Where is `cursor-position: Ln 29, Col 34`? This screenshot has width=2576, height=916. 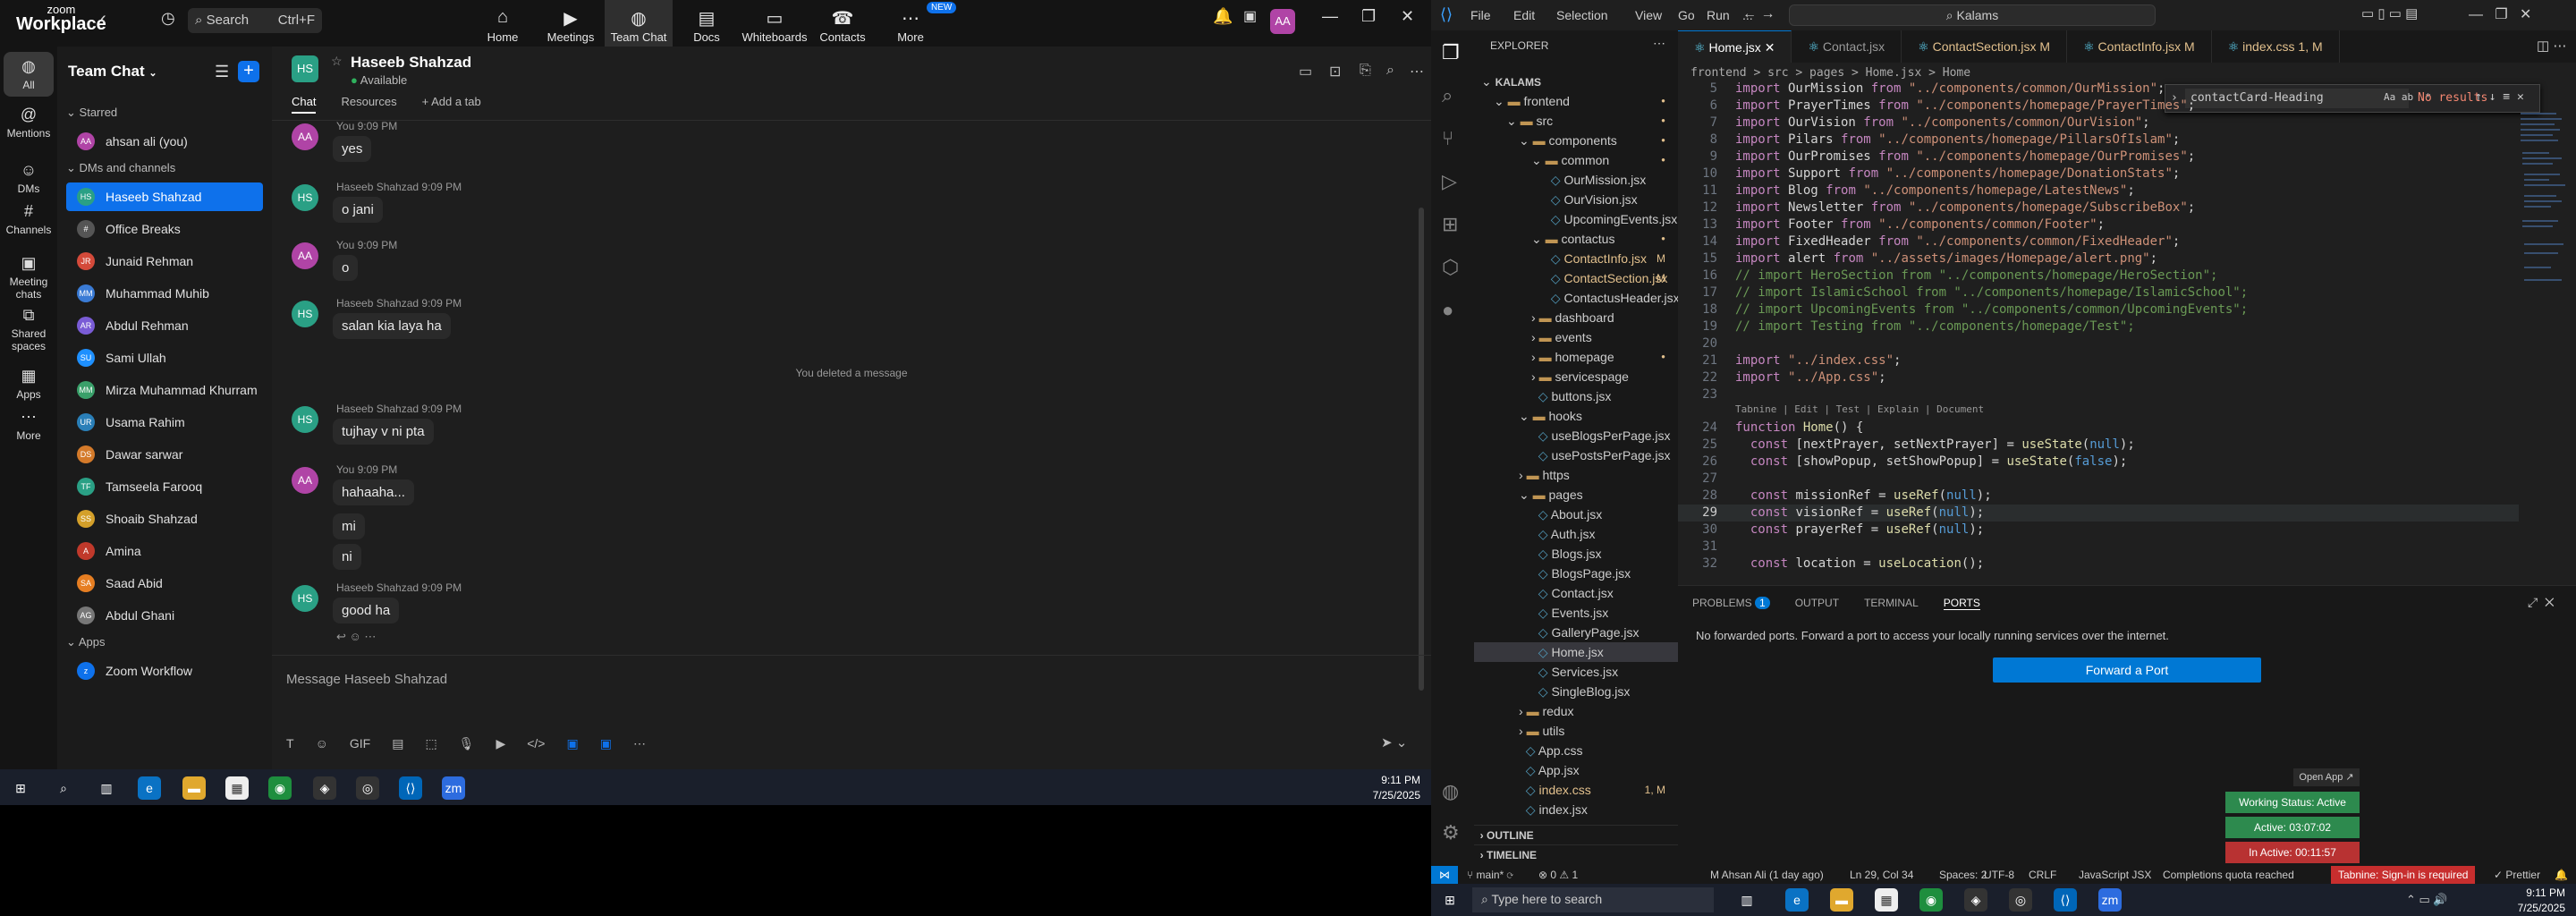
cursor-position: Ln 29, Col 34 is located at coordinates (1881, 875).